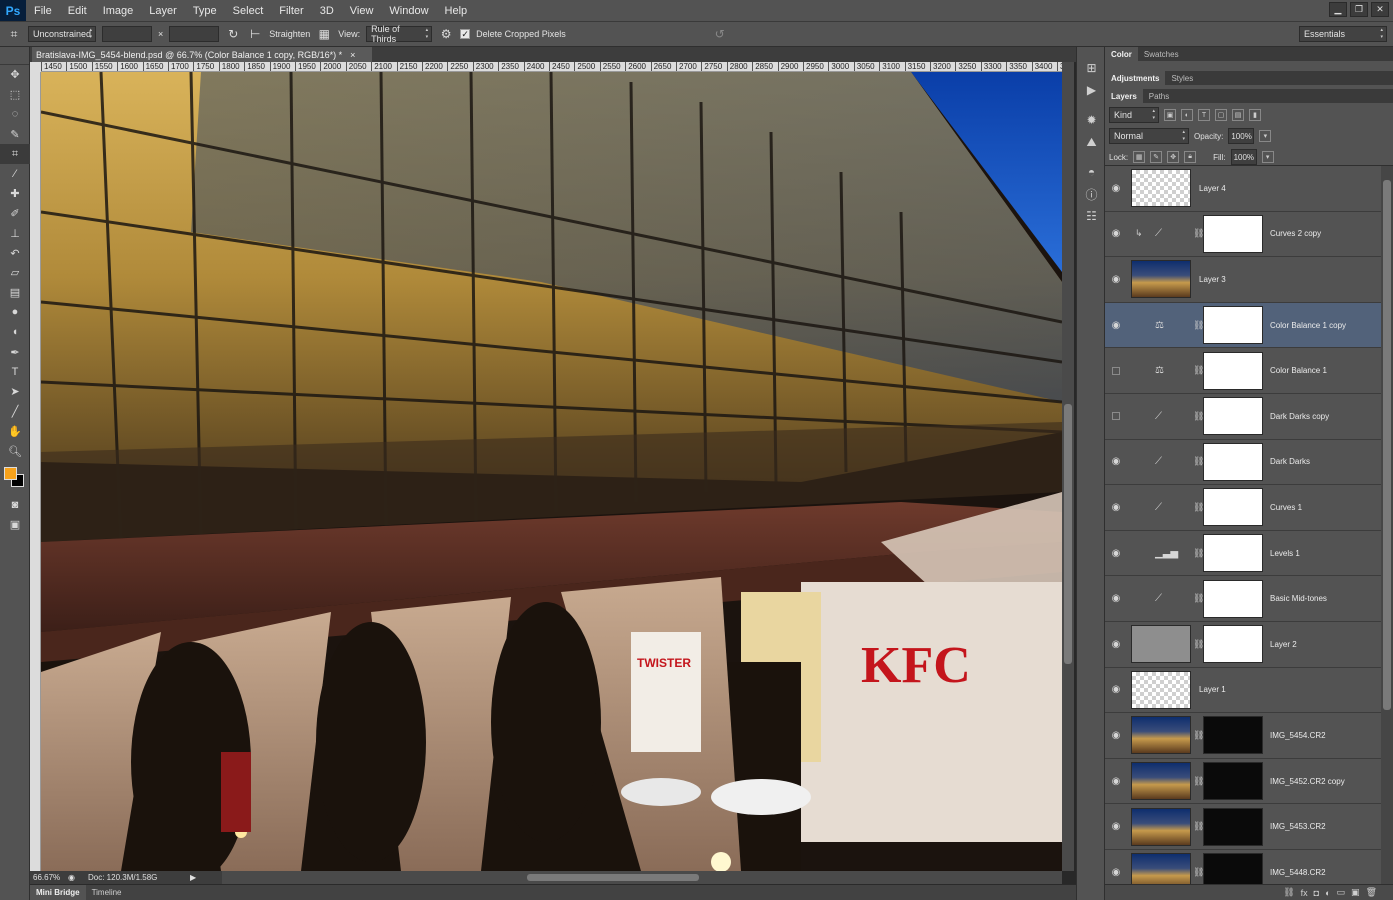  I want to click on history-brush-tool-icon: ↶, so click(15, 253).